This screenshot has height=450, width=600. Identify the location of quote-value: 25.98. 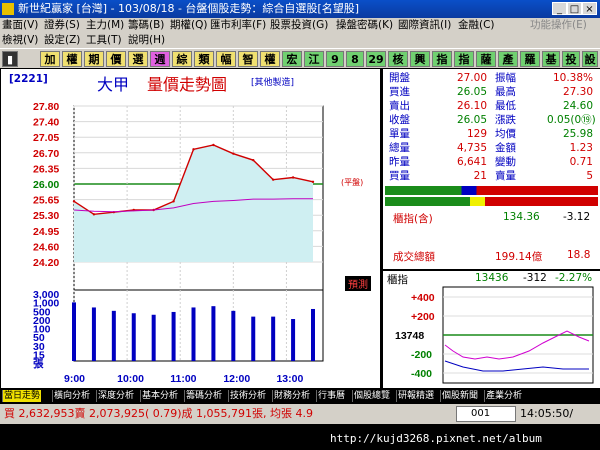
(577, 134).